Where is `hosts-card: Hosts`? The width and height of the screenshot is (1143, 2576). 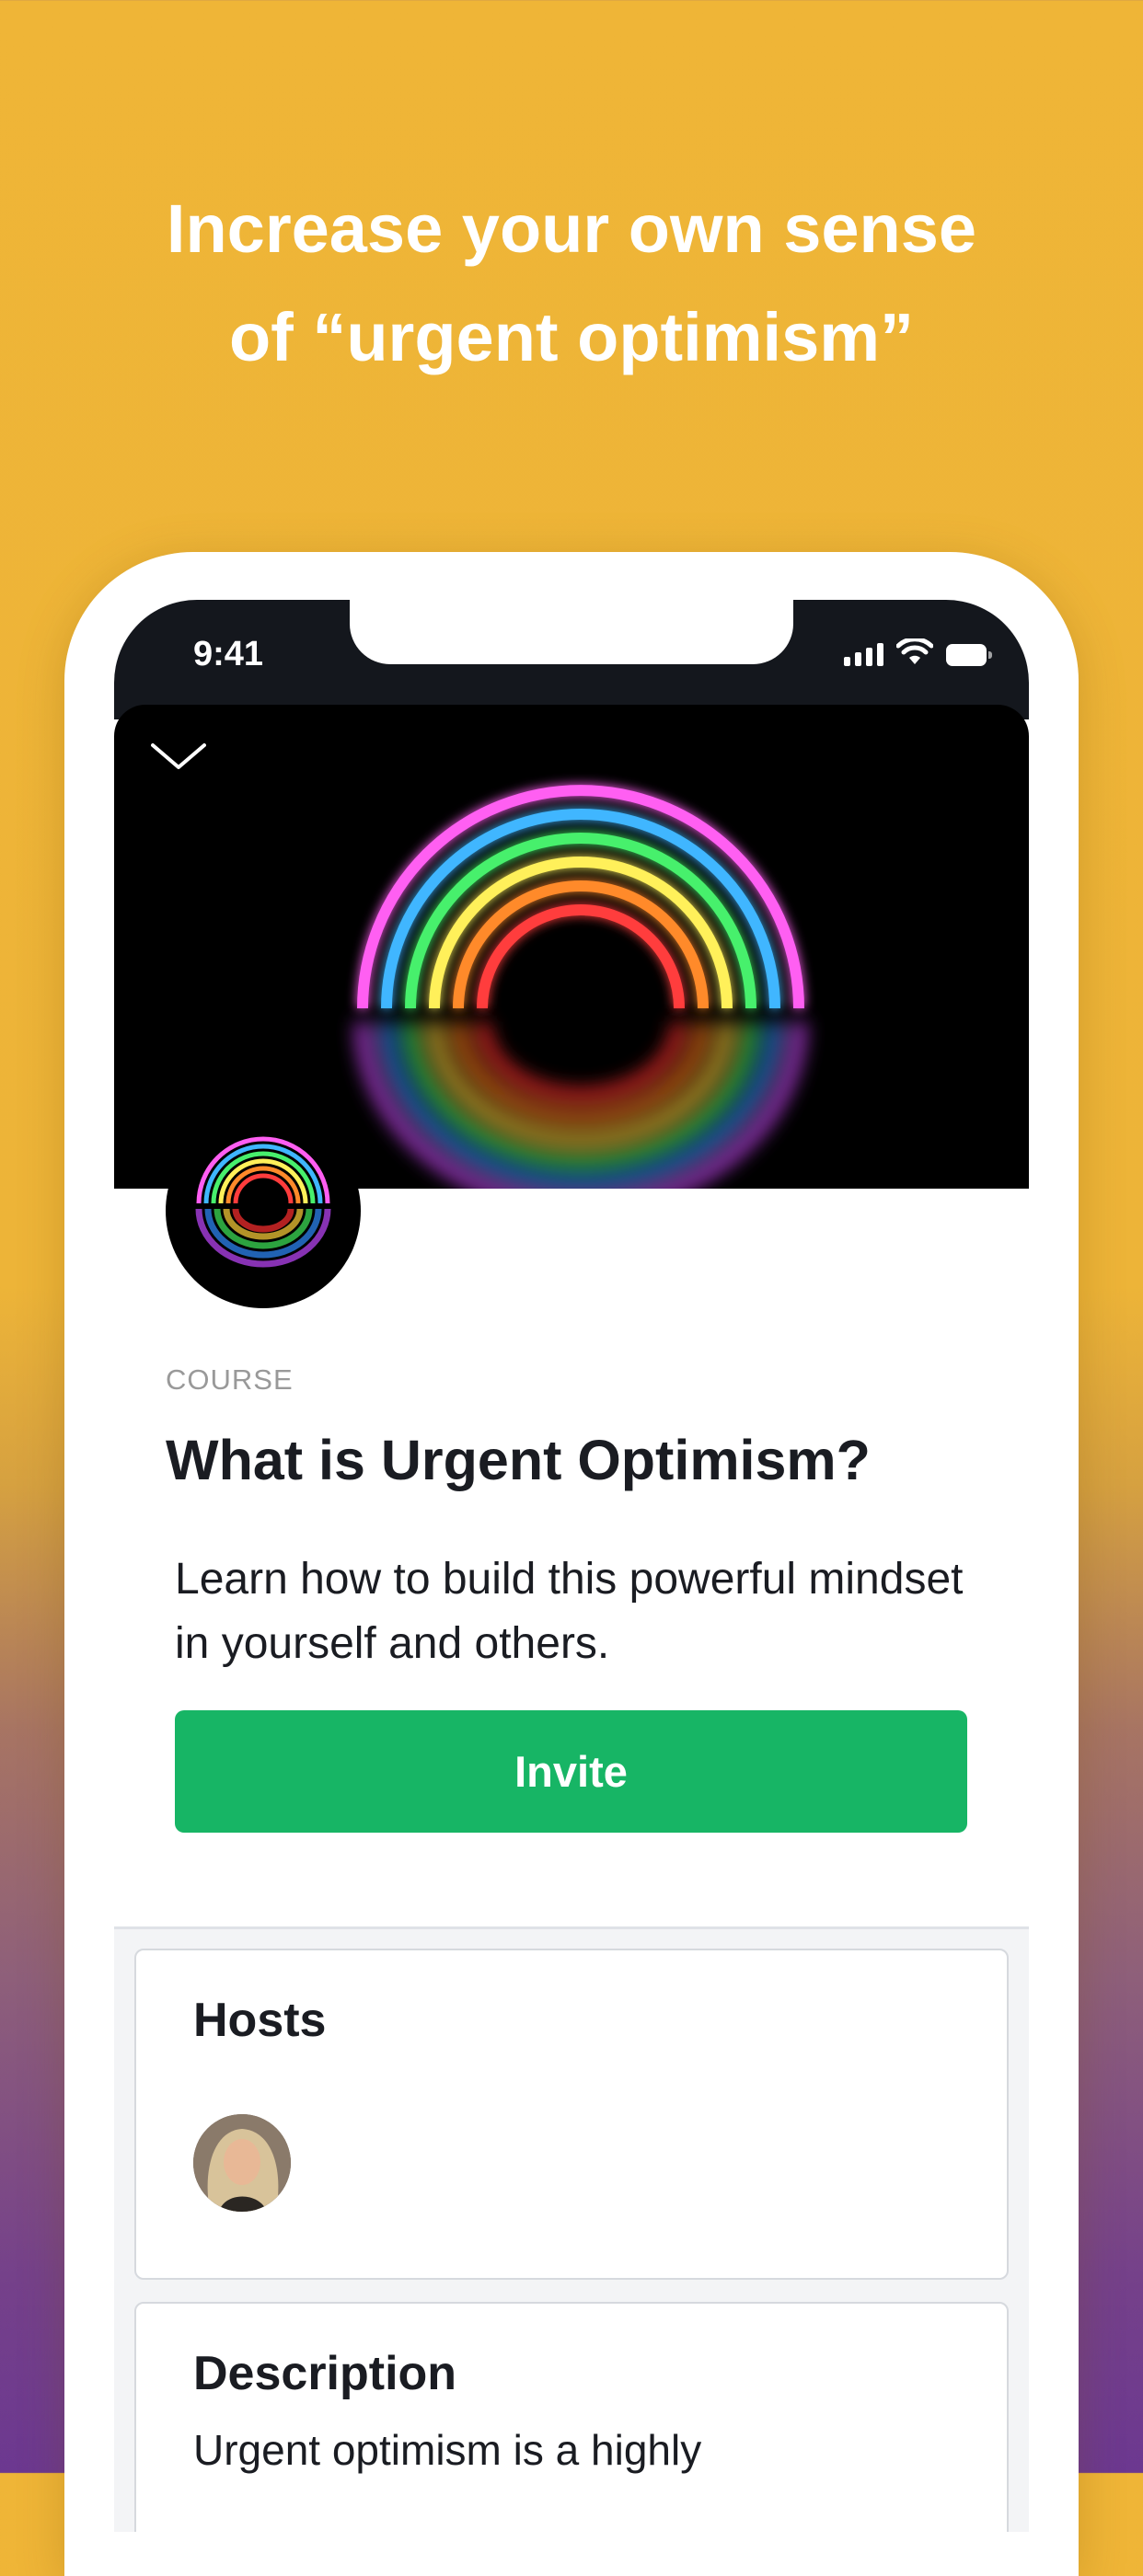 hosts-card: Hosts is located at coordinates (571, 2114).